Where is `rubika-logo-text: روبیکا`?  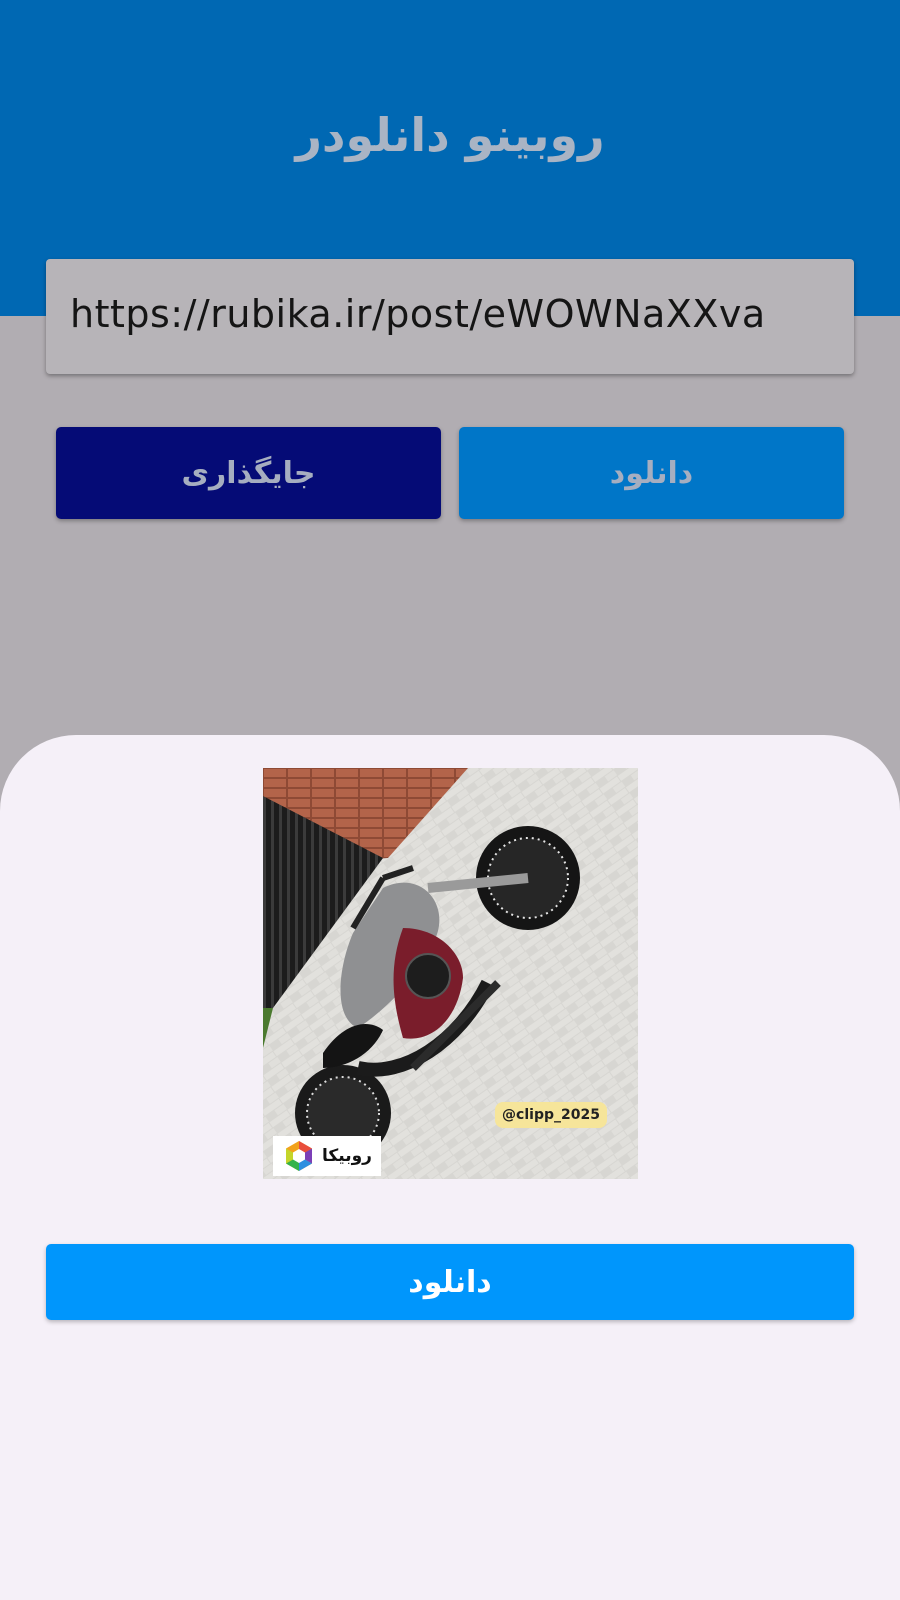
rubika-logo-text: روبیکا is located at coordinates (347, 1156).